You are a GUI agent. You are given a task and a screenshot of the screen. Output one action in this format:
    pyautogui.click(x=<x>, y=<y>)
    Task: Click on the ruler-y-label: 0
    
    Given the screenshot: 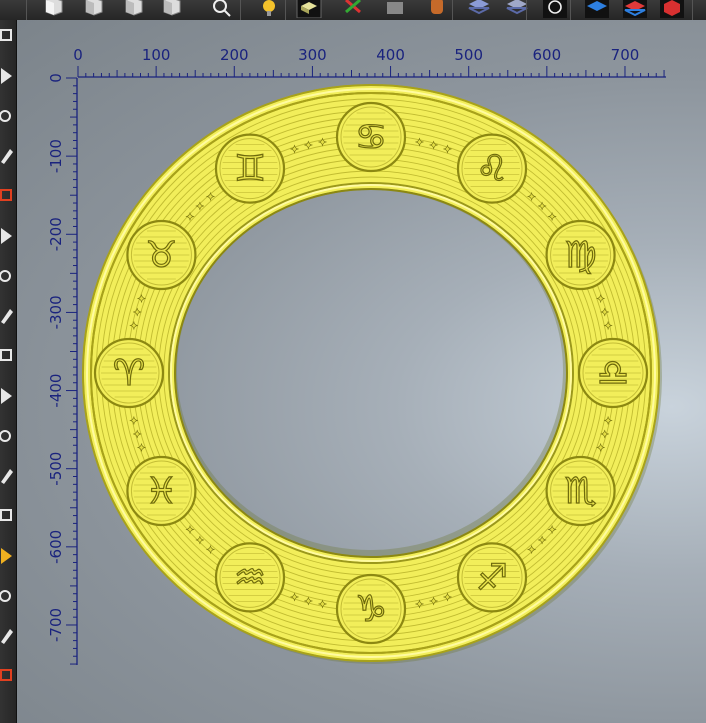 What is the action you would take?
    pyautogui.click(x=56, y=78)
    